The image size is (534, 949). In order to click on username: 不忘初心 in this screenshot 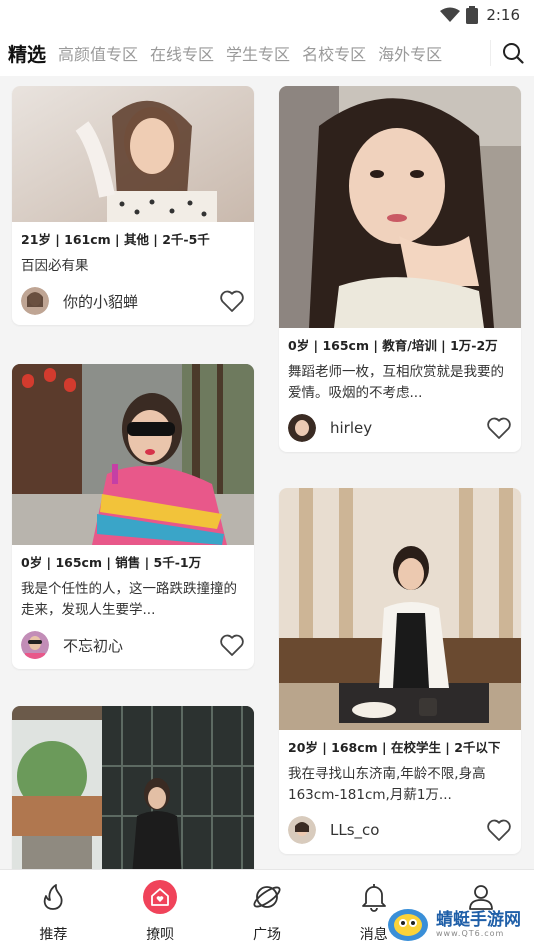, I will do `click(93, 645)`.